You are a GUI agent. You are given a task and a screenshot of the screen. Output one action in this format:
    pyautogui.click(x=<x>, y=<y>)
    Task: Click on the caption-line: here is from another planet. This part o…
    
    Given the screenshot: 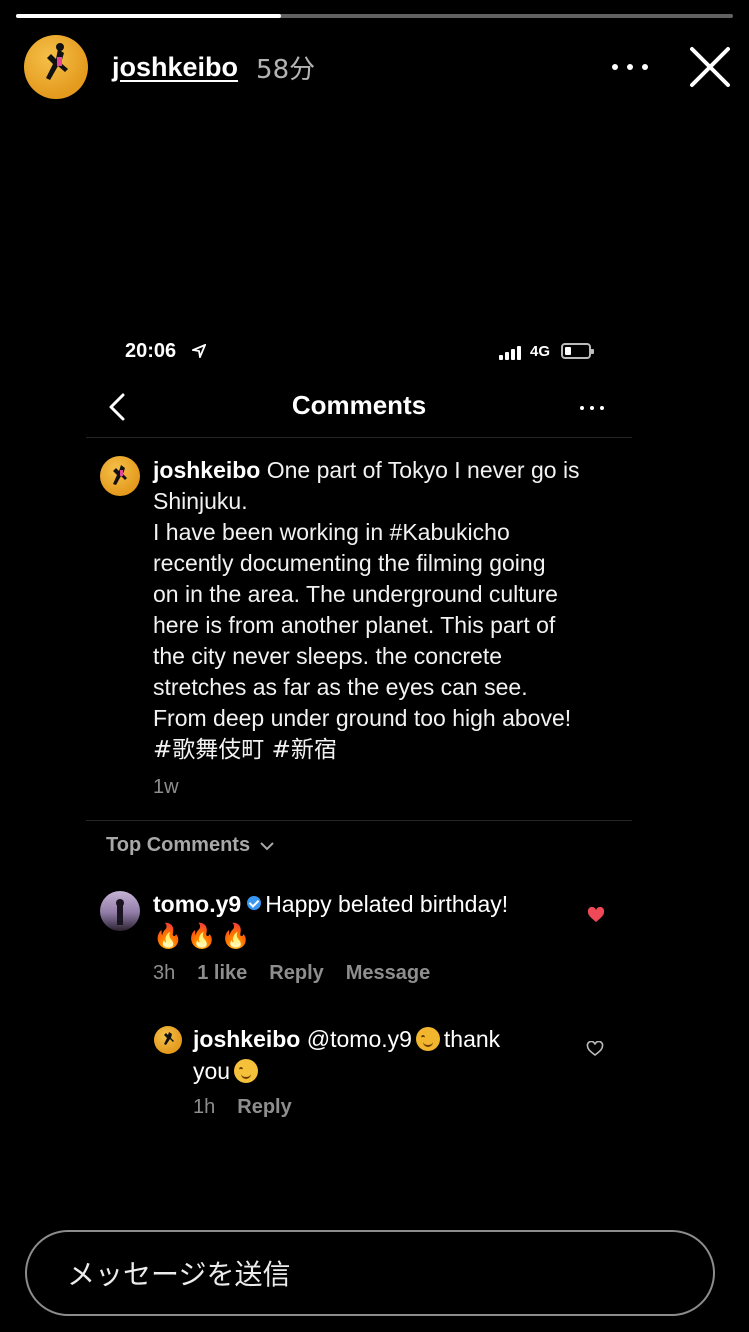 What is the action you would take?
    pyautogui.click(x=354, y=625)
    